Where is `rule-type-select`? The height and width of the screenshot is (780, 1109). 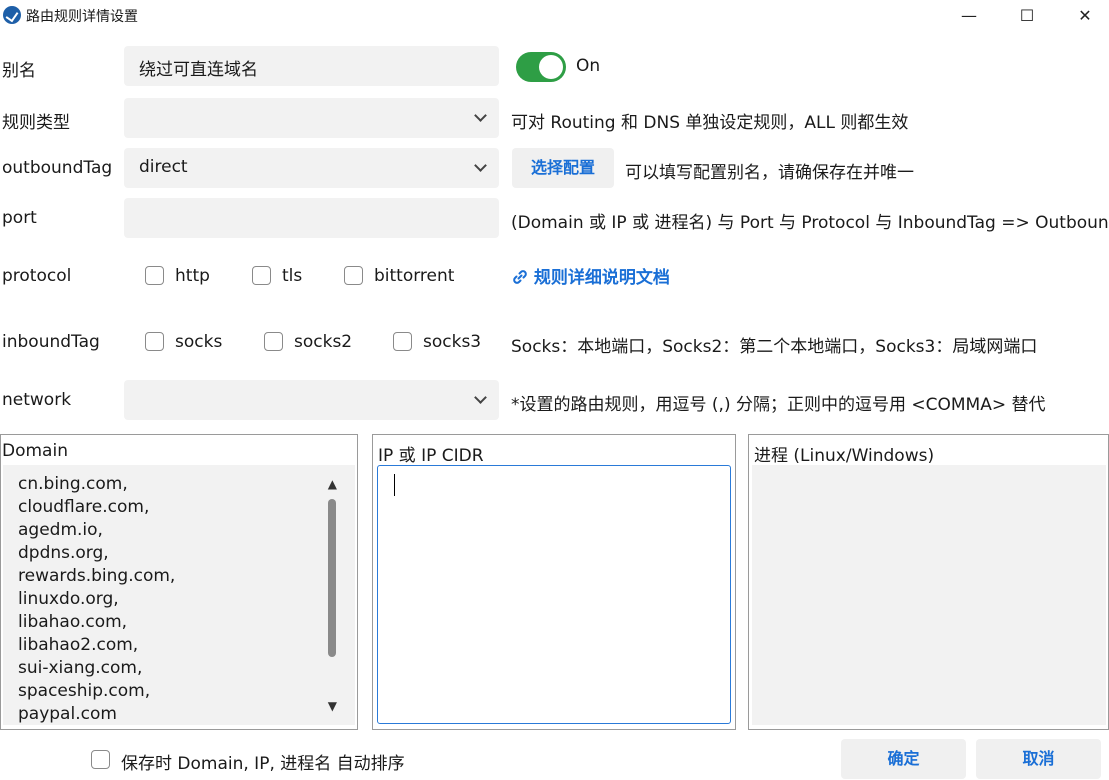 rule-type-select is located at coordinates (311, 118).